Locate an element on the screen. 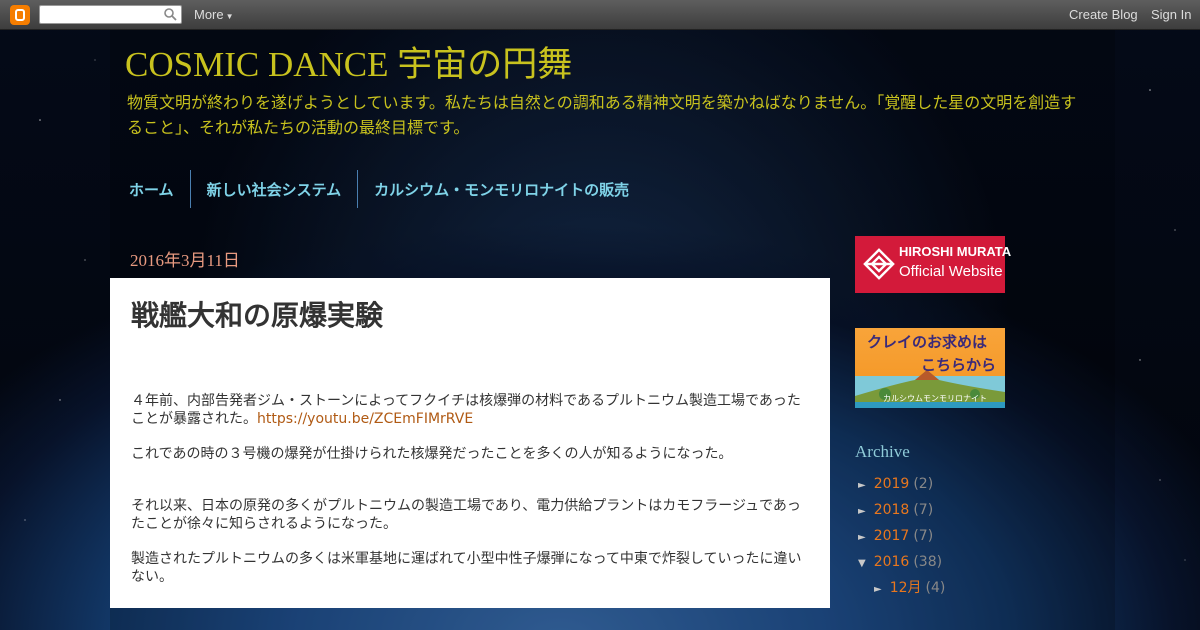 The height and width of the screenshot is (630, 1200). post-date: 2016年3月11日 is located at coordinates (185, 260).